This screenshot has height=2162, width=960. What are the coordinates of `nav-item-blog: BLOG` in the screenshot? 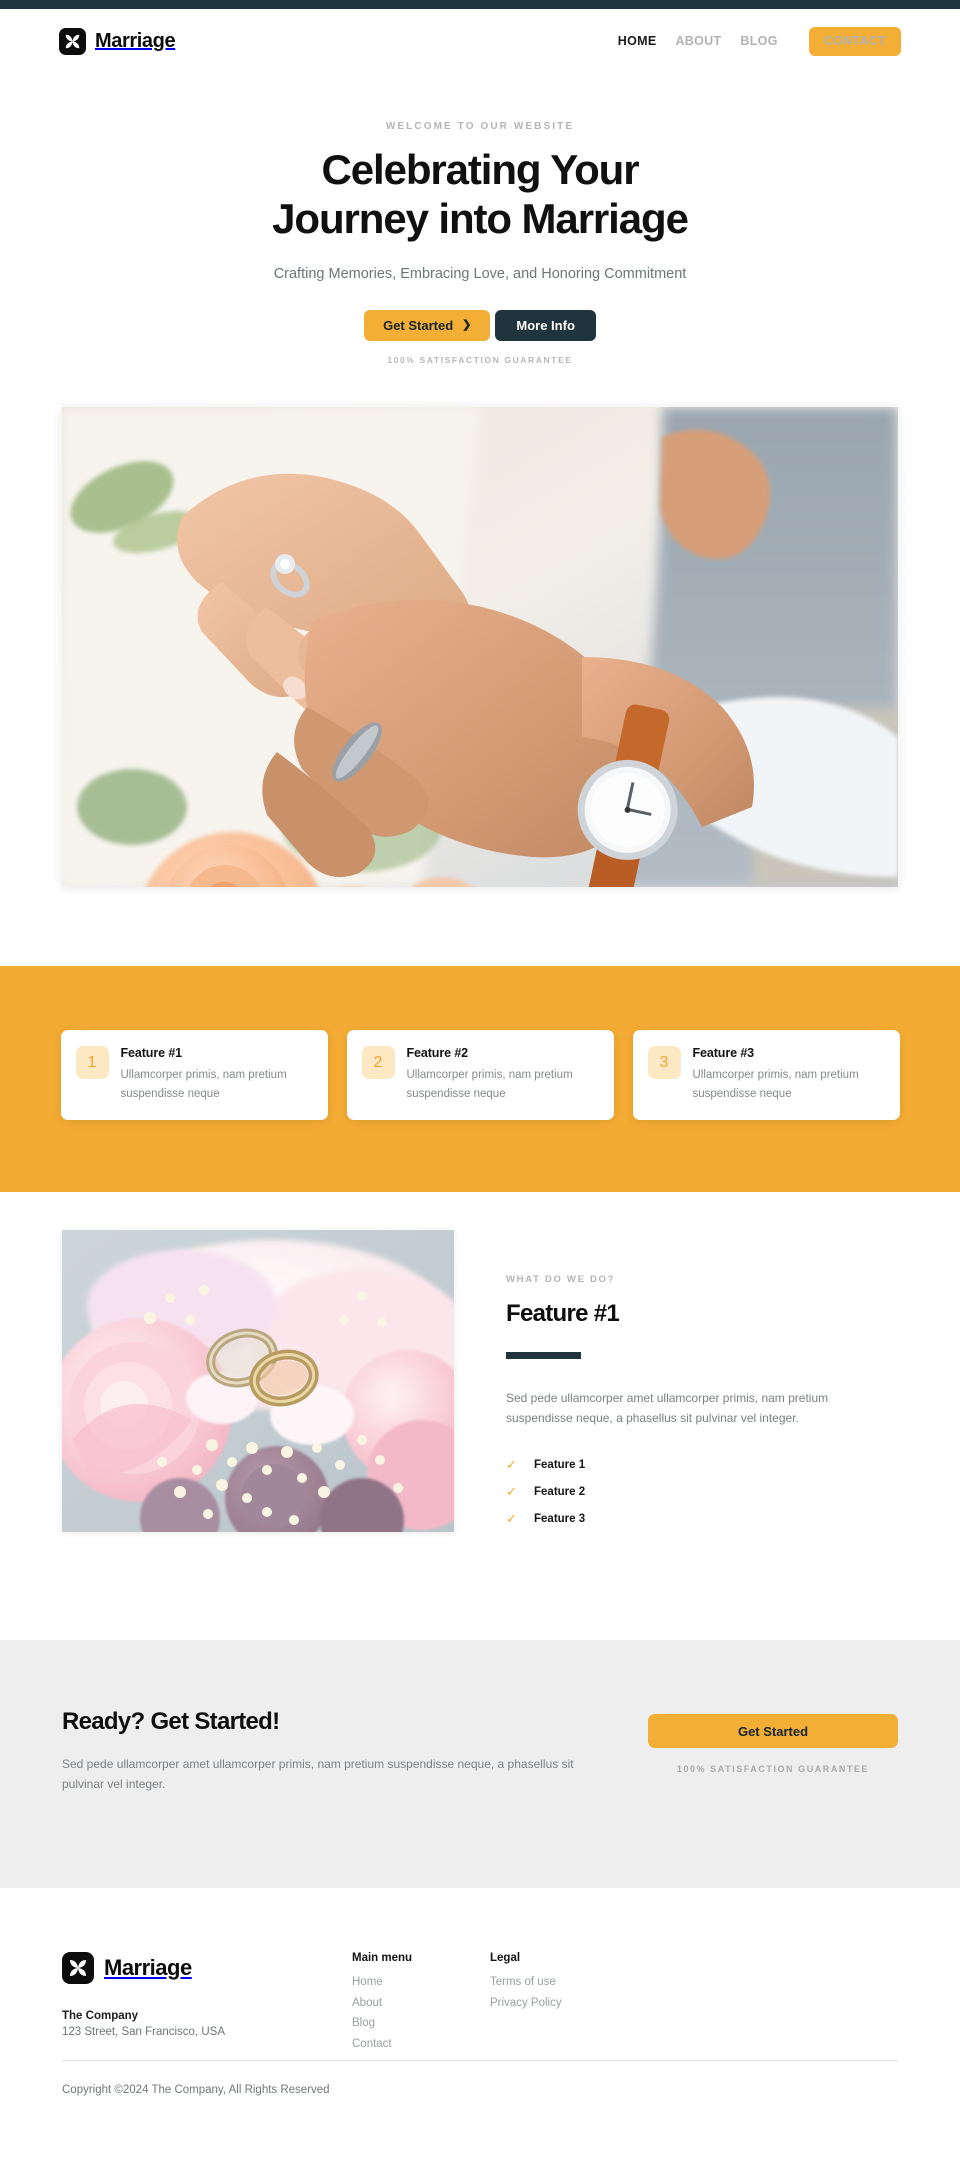 It's located at (758, 41).